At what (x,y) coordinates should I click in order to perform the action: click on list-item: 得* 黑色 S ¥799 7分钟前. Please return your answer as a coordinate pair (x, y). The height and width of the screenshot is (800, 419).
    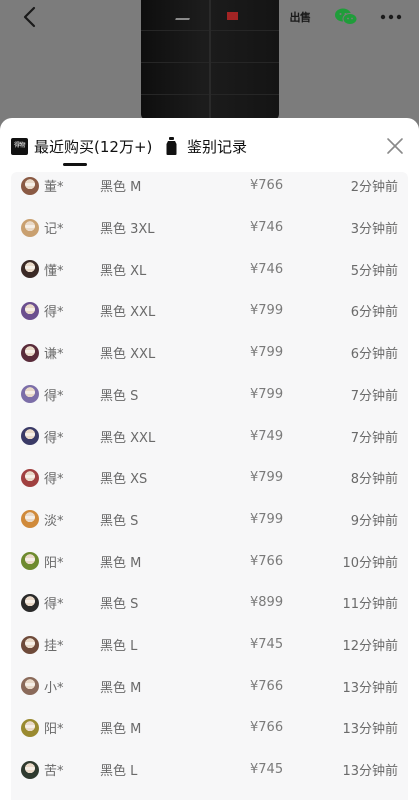
    Looking at the image, I should click on (209, 395).